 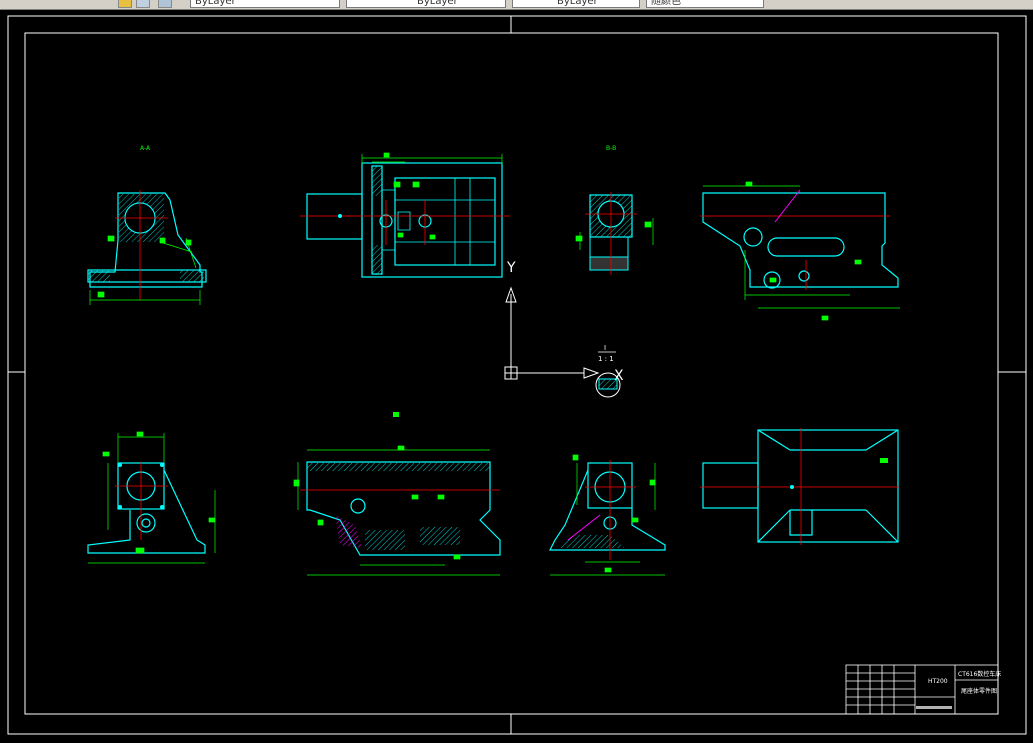 What do you see at coordinates (397, 494) in the screenshot?
I see `section-view-lower-center` at bounding box center [397, 494].